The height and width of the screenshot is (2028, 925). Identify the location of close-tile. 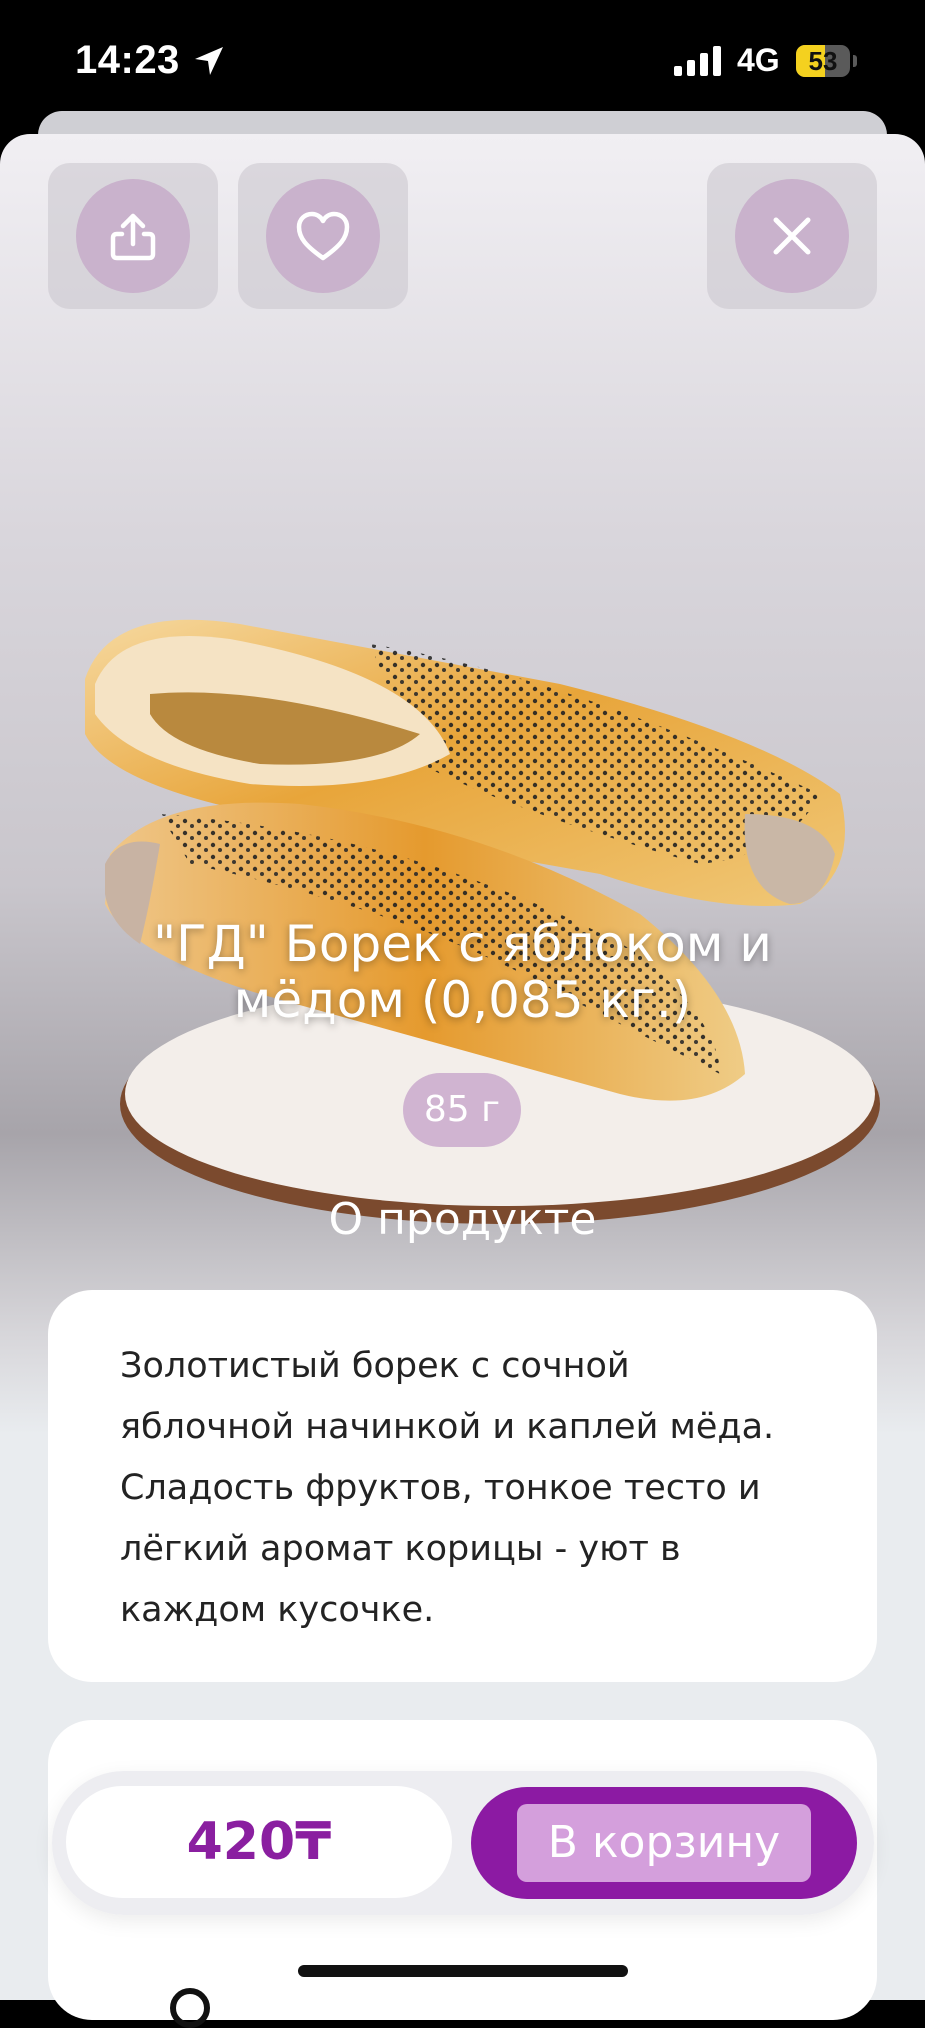
(792, 236).